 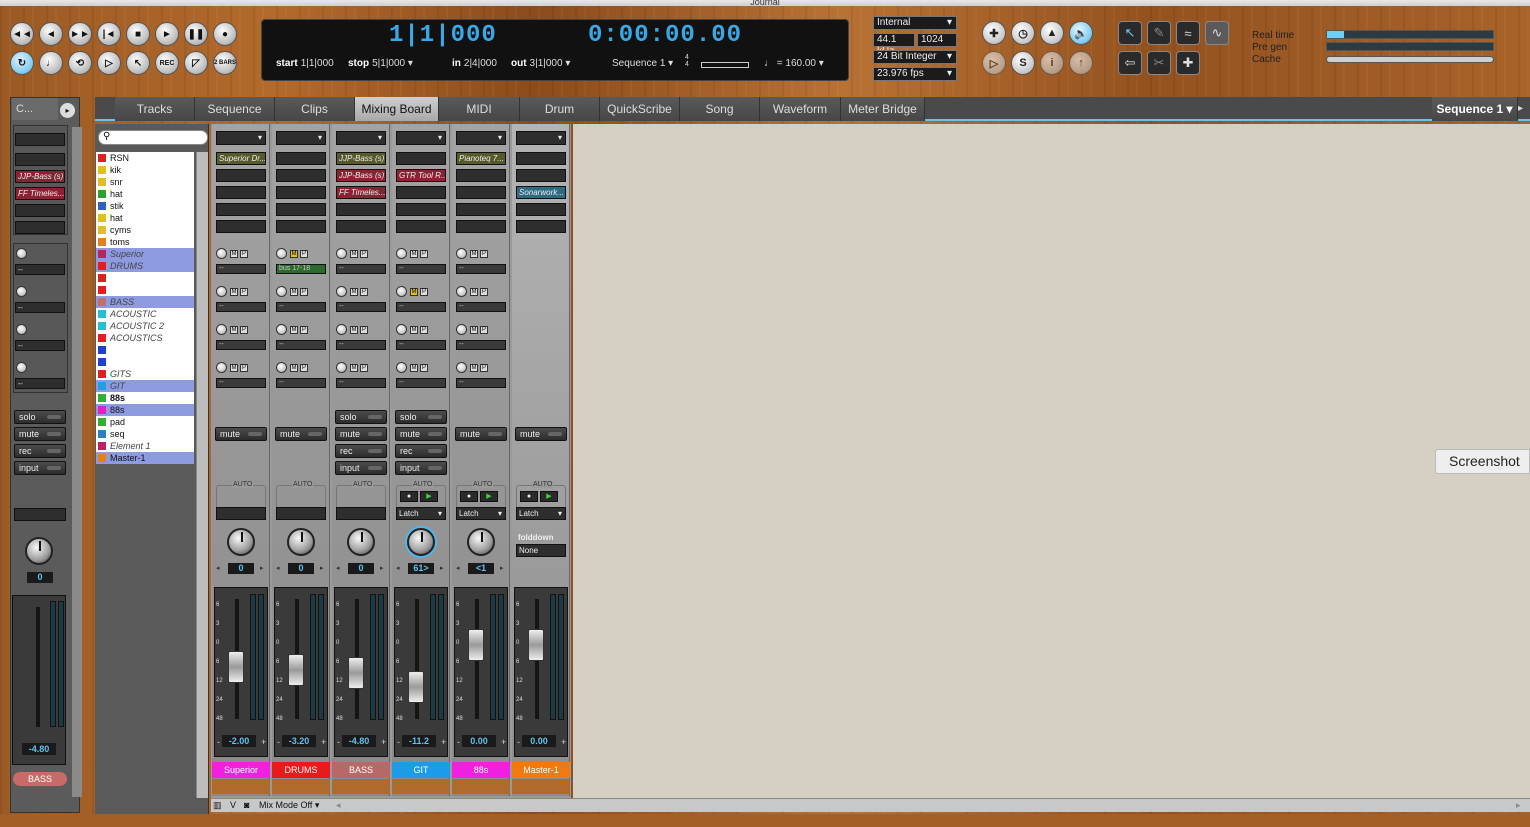 What do you see at coordinates (109, 34) in the screenshot?
I see `to-start-button: |◄` at bounding box center [109, 34].